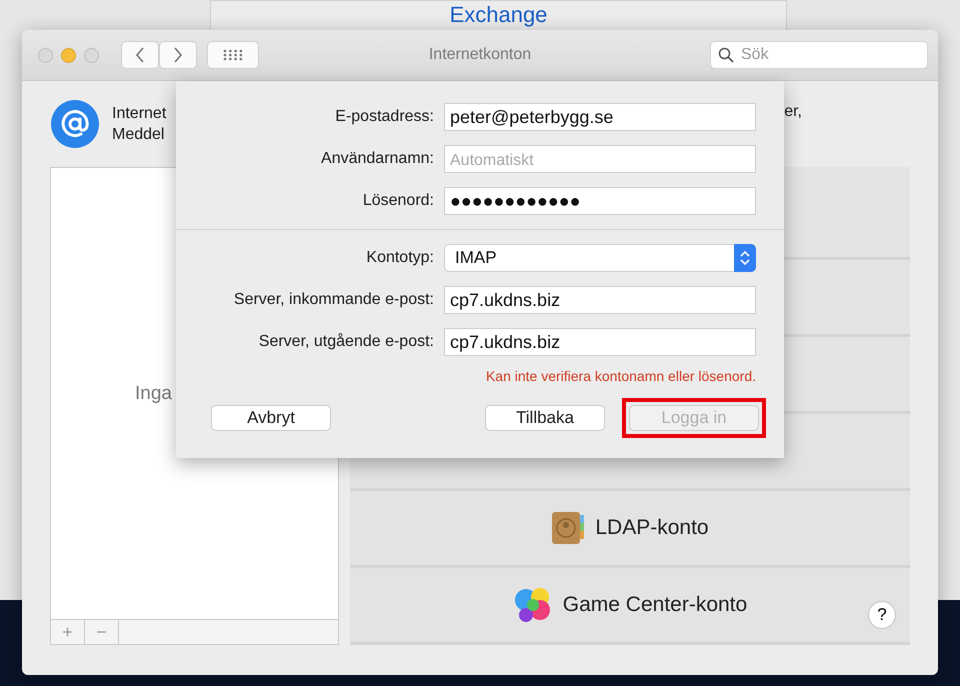  Describe the element at coordinates (819, 55) in the screenshot. I see `search-field: Sök` at that location.